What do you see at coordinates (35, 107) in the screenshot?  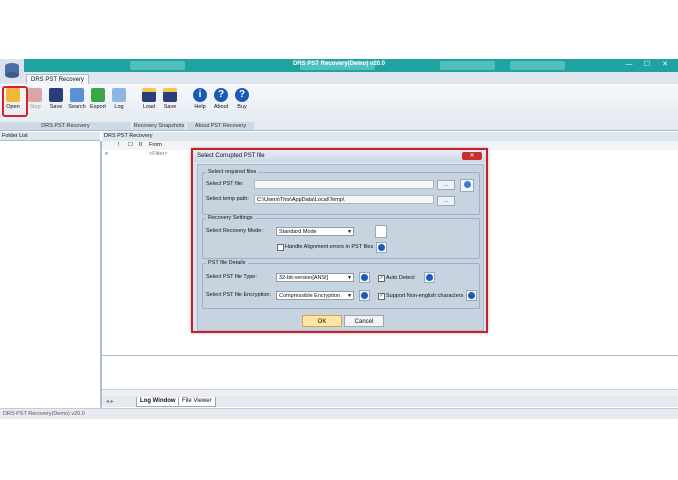 I see `stop-label: Stop` at bounding box center [35, 107].